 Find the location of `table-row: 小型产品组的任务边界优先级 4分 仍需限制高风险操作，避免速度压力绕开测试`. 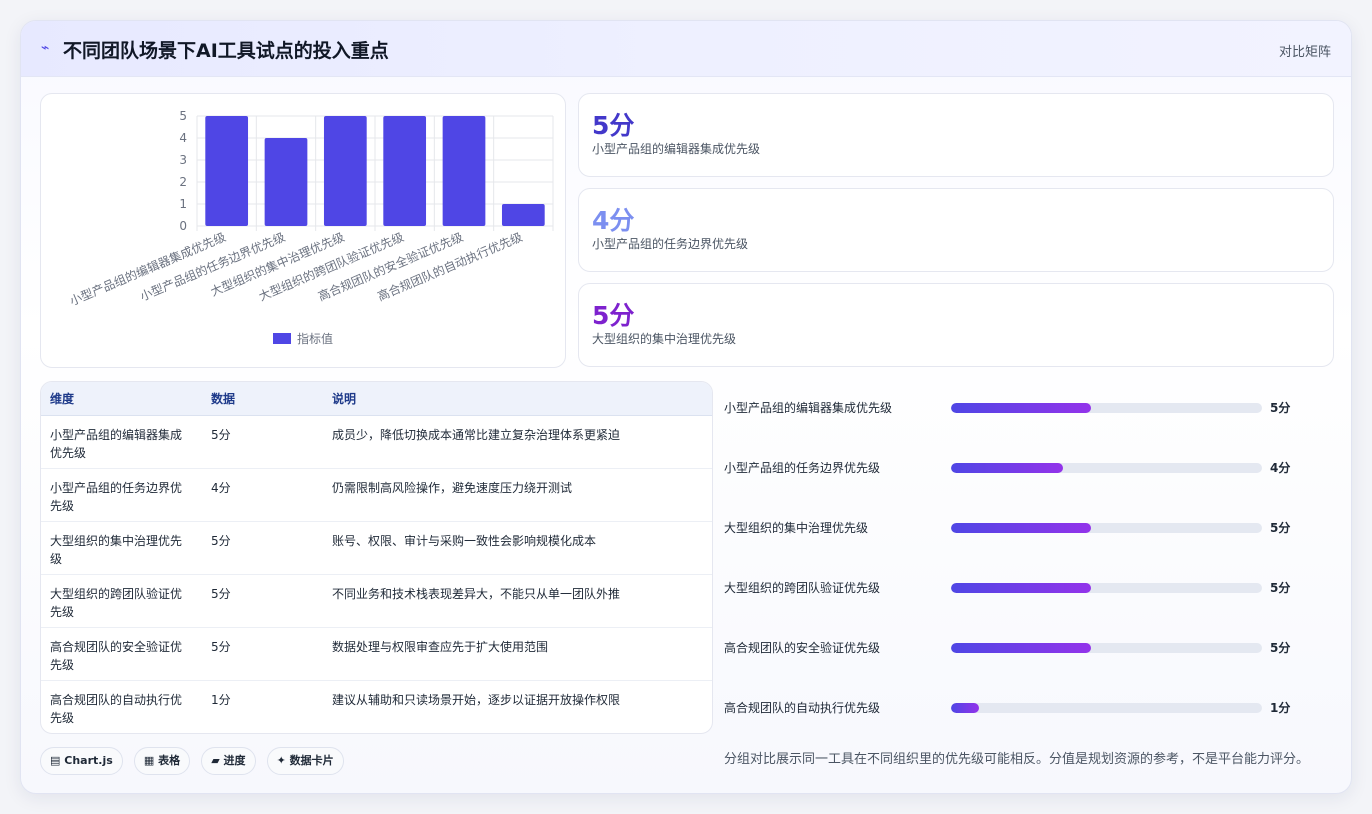

table-row: 小型产品组的任务边界优先级 4分 仍需限制高风险操作，避免速度压力绕开测试 is located at coordinates (376, 495).